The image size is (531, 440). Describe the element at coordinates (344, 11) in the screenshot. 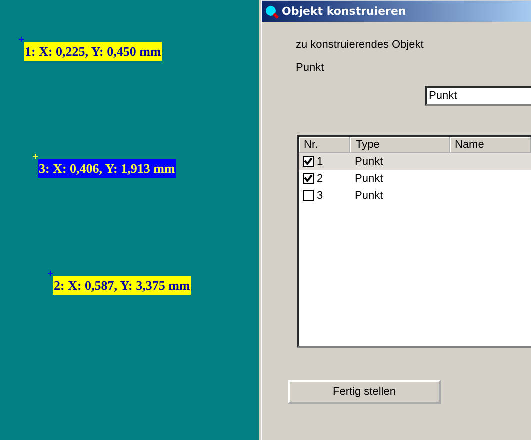

I see `window-title: Objekt konstruieren` at that location.